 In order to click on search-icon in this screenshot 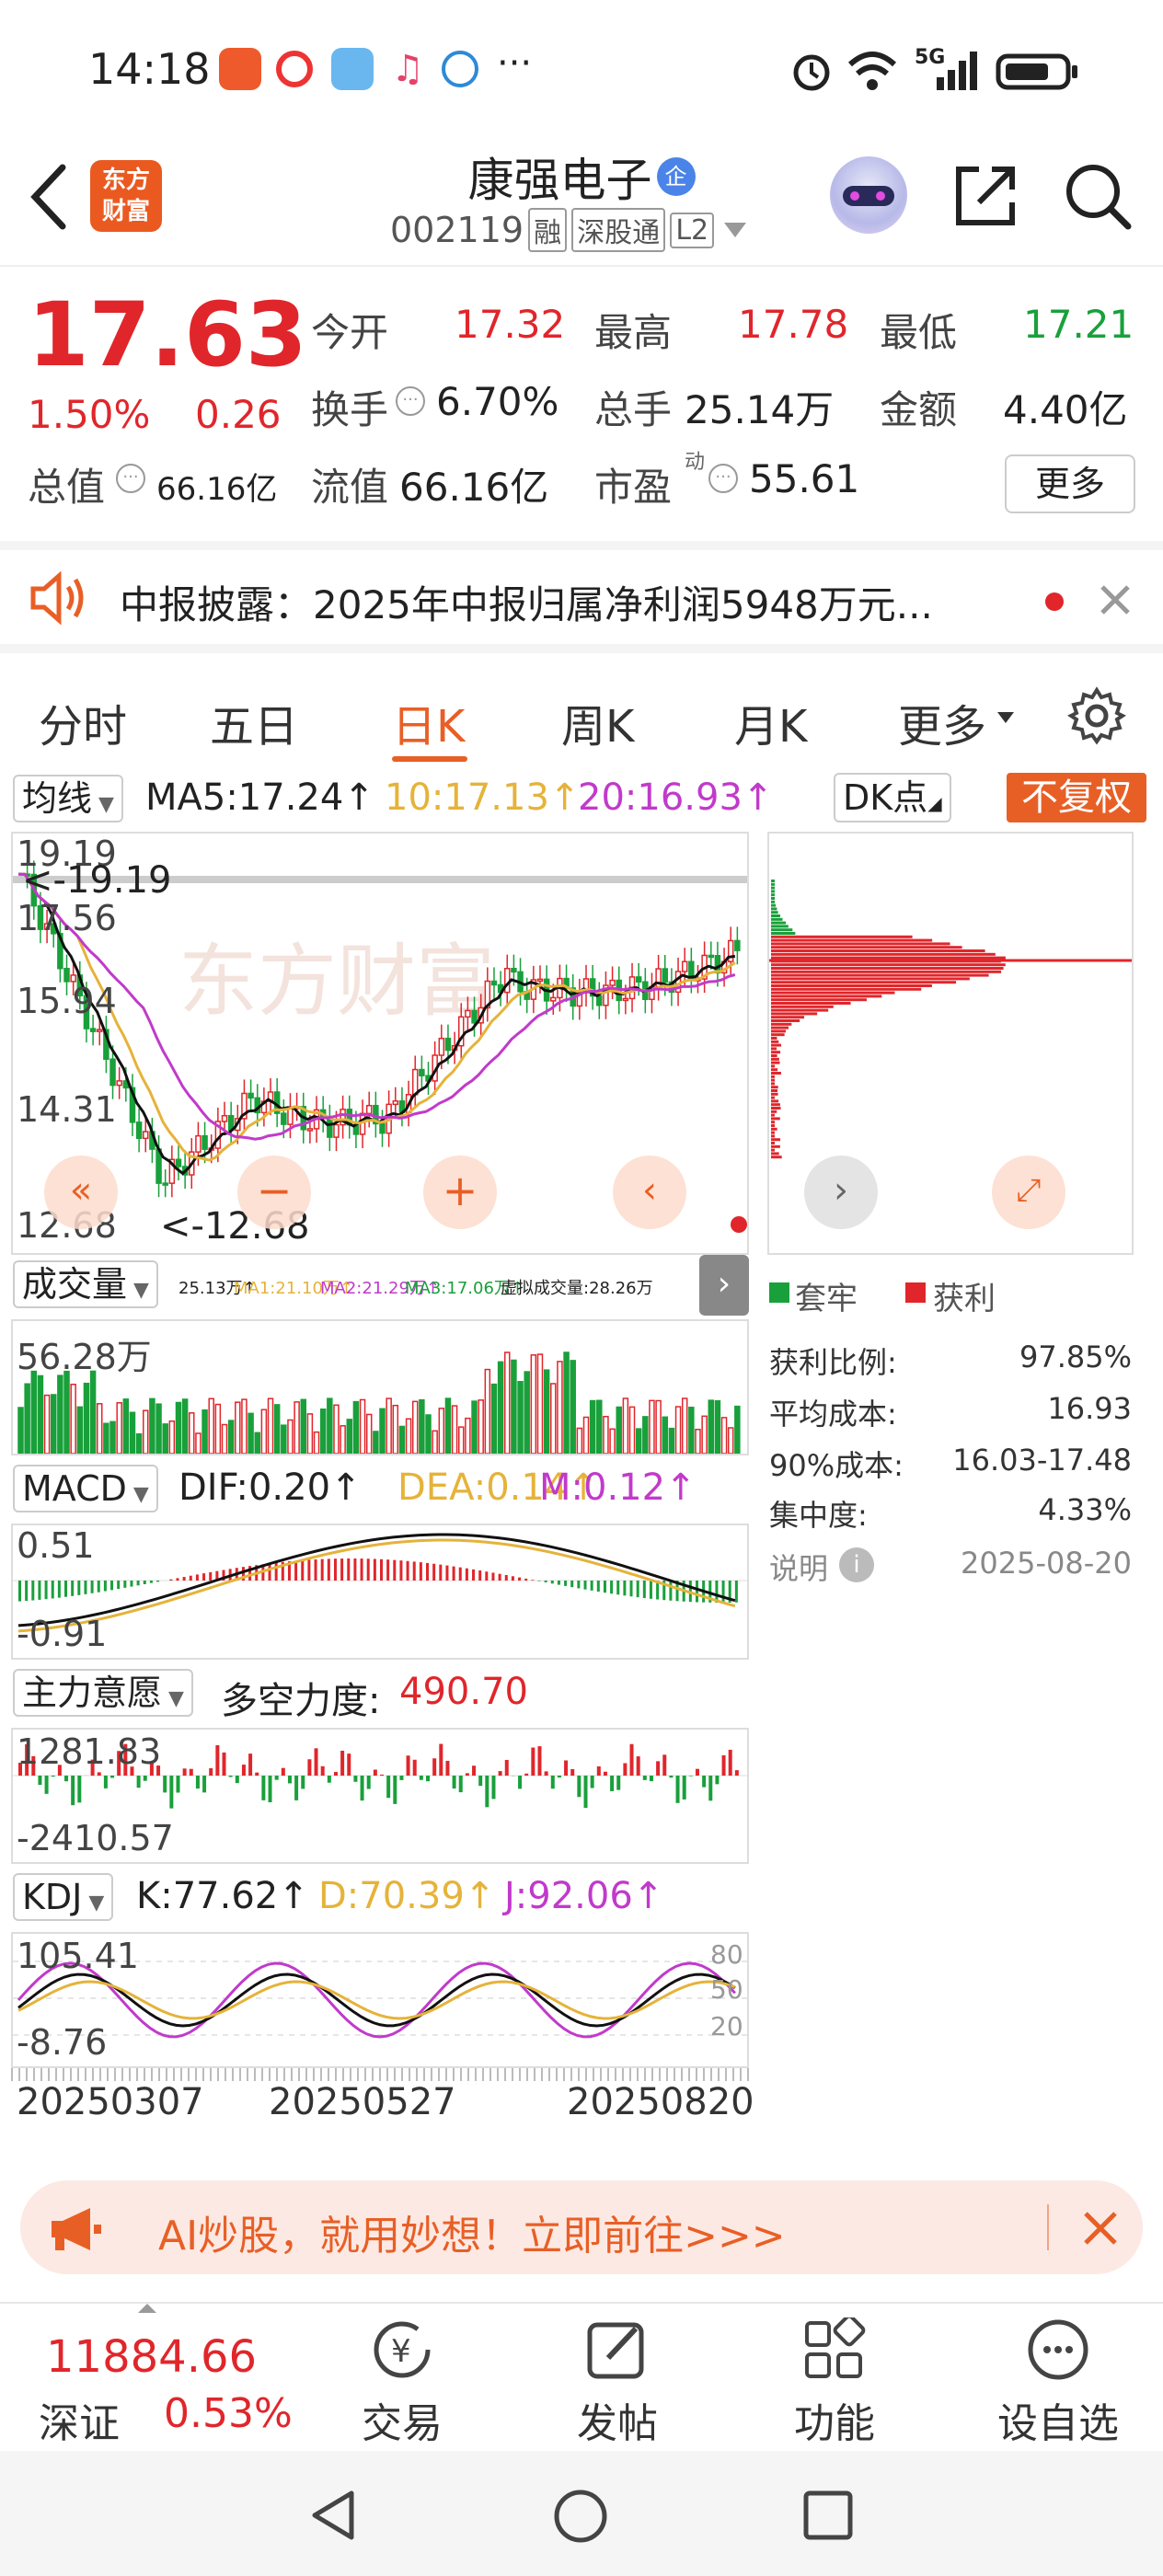, I will do `click(1098, 197)`.